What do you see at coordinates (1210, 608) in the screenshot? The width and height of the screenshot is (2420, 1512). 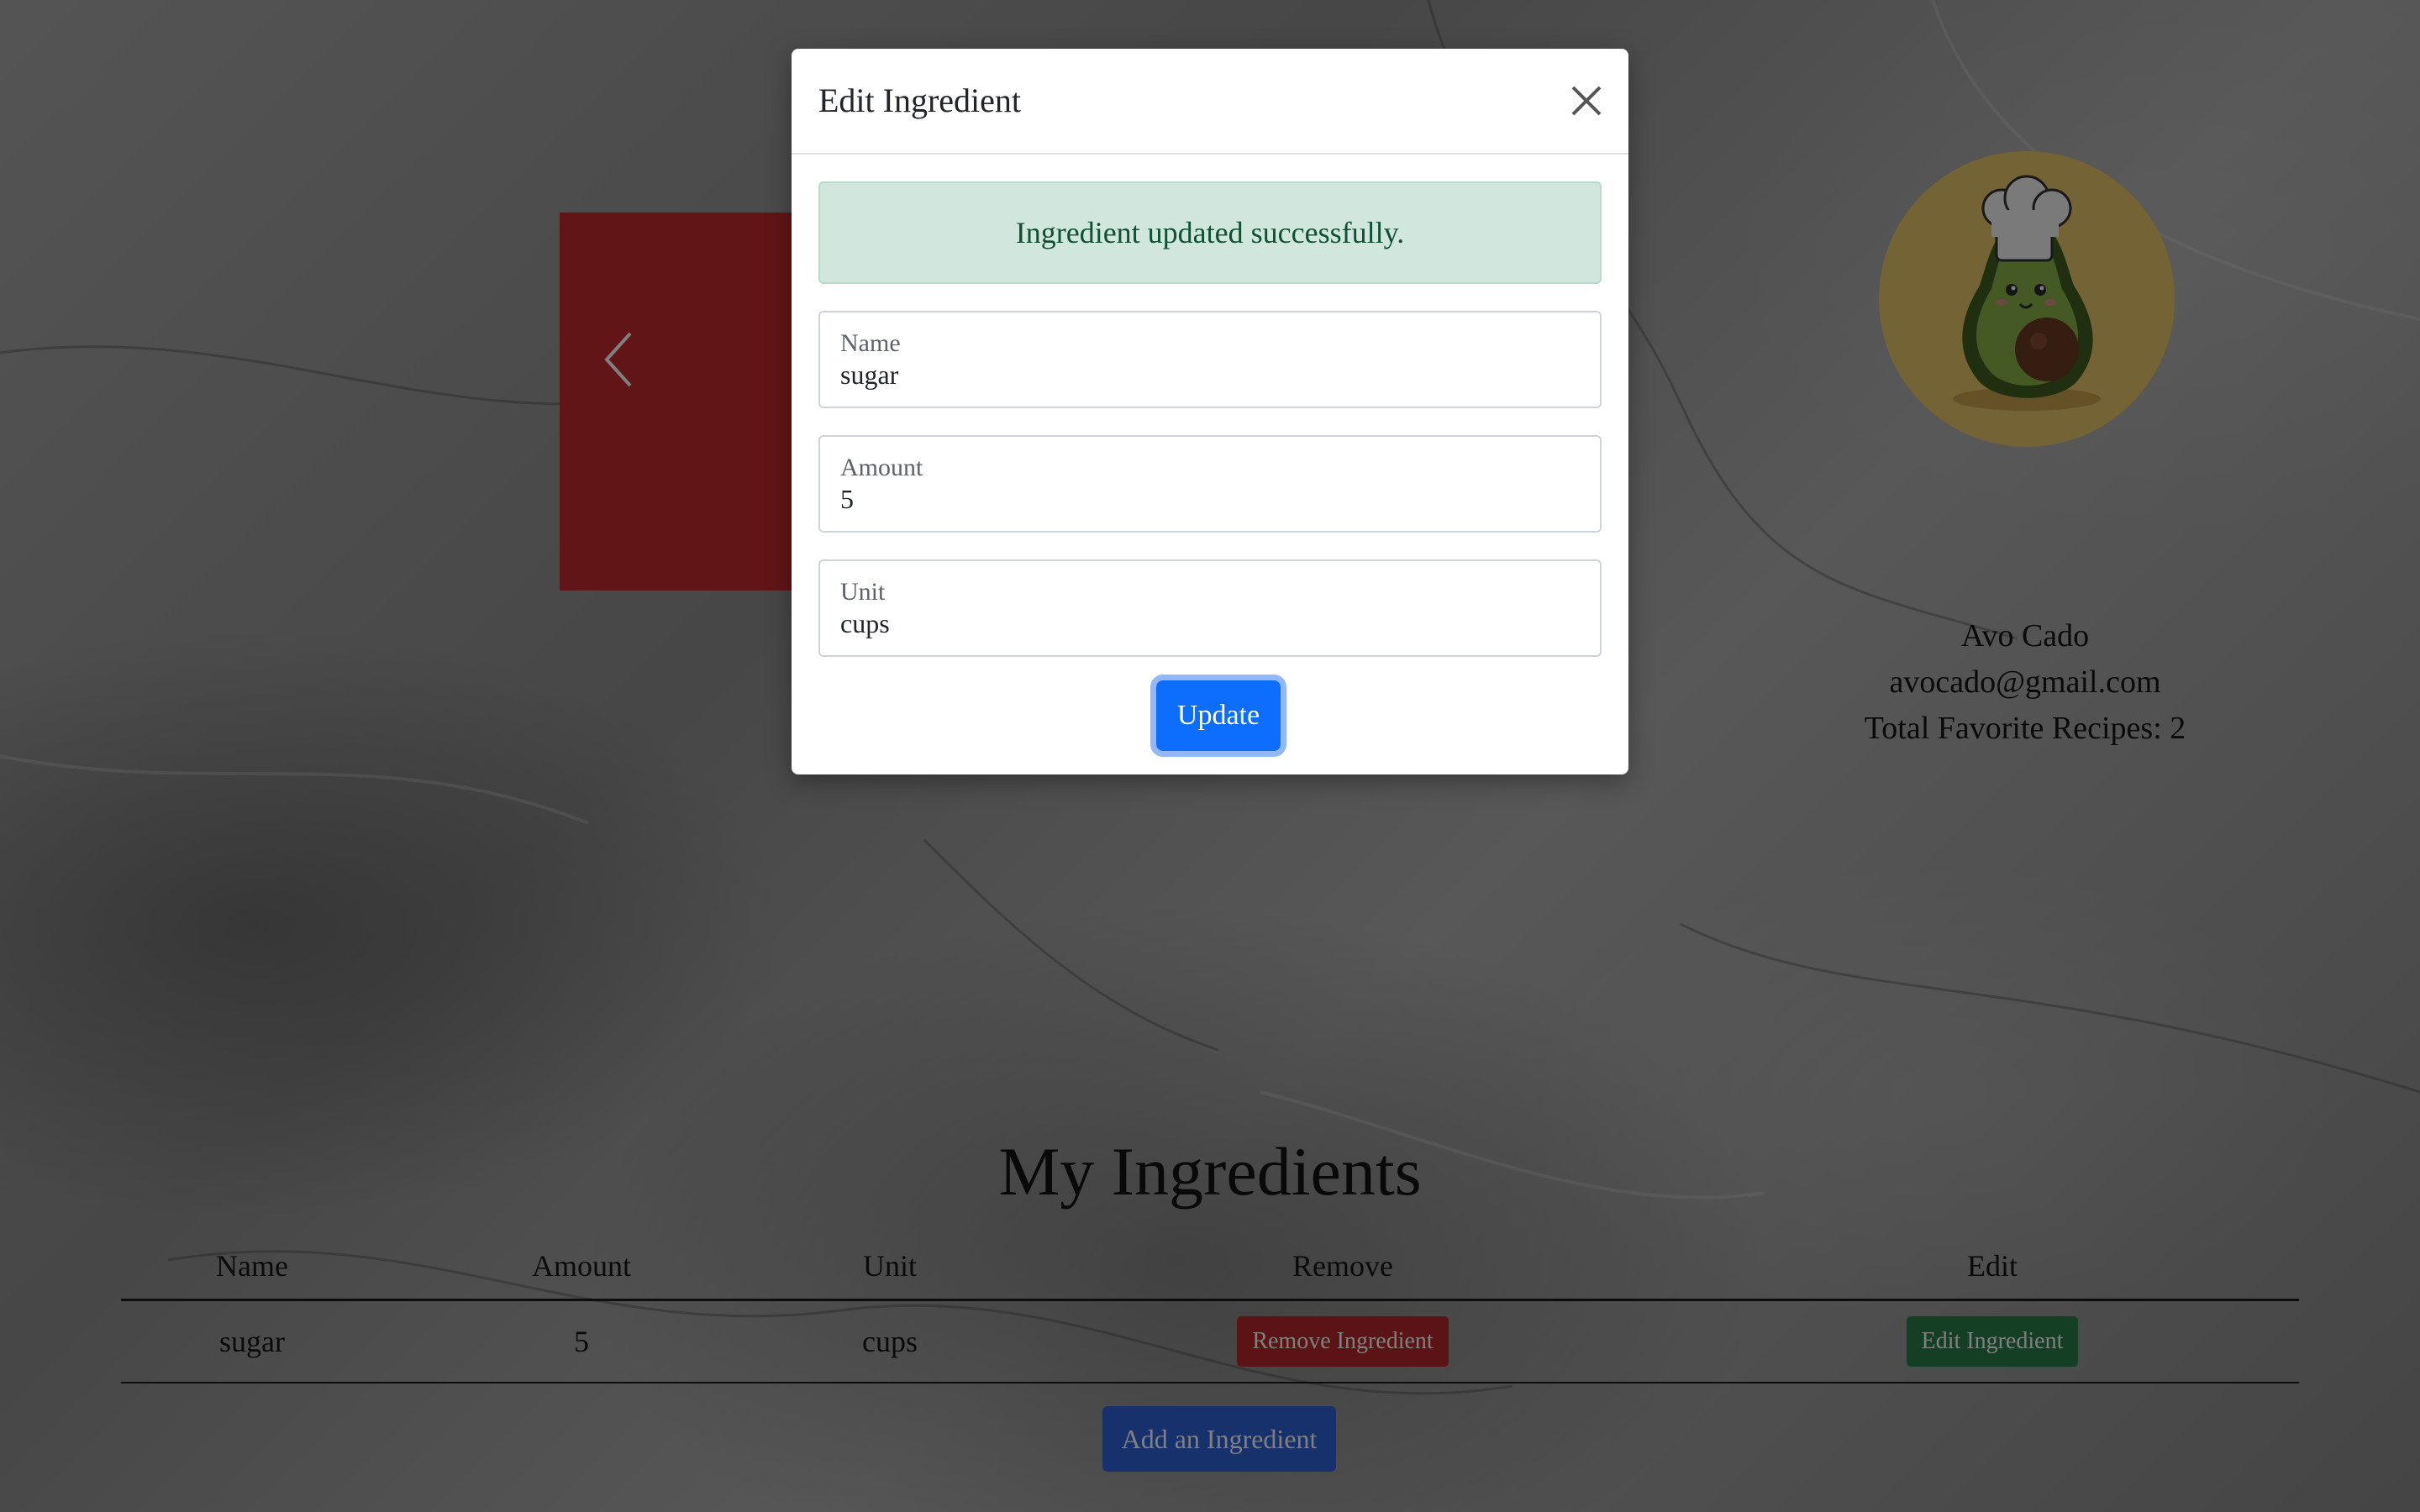 I see `unit-field: Unit cups` at bounding box center [1210, 608].